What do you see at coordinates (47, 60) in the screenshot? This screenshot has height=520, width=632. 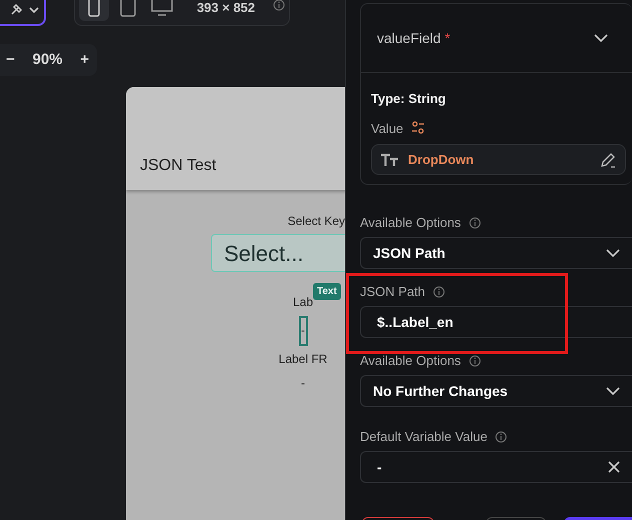 I see `zoom-level: 90%` at bounding box center [47, 60].